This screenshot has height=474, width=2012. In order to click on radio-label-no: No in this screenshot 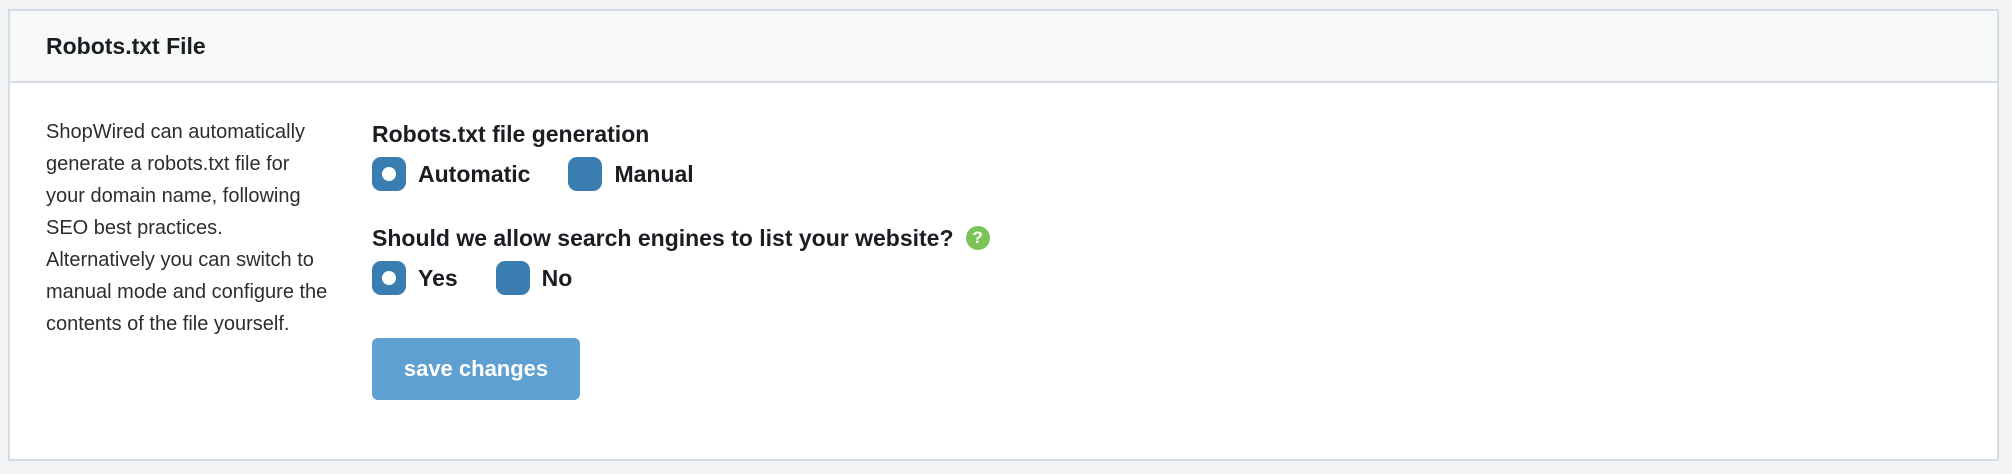, I will do `click(557, 277)`.